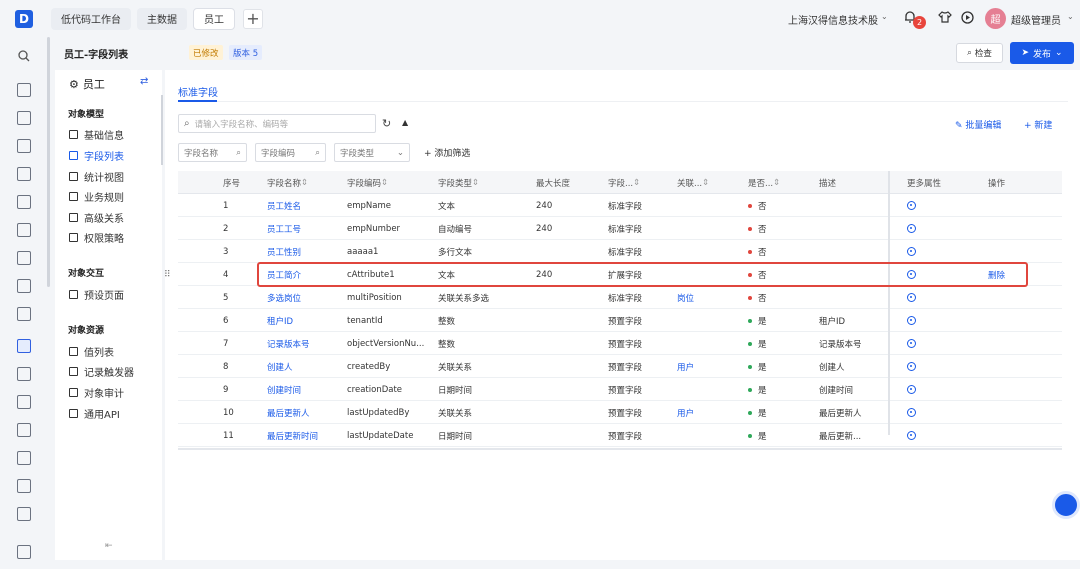 This screenshot has width=1080, height=569. I want to click on nav-item-stat-view: 统计视图, so click(115, 176).